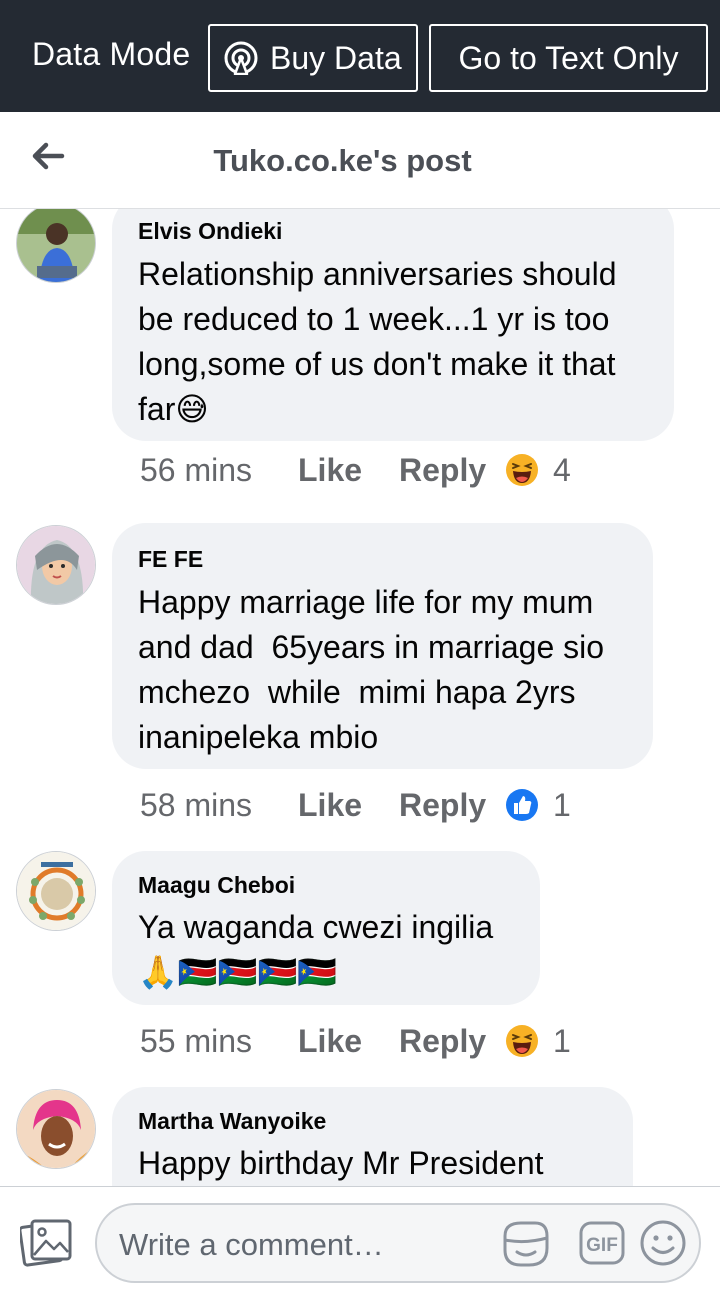 The width and height of the screenshot is (720, 1296). I want to click on reaction-summary: 4, so click(538, 470).